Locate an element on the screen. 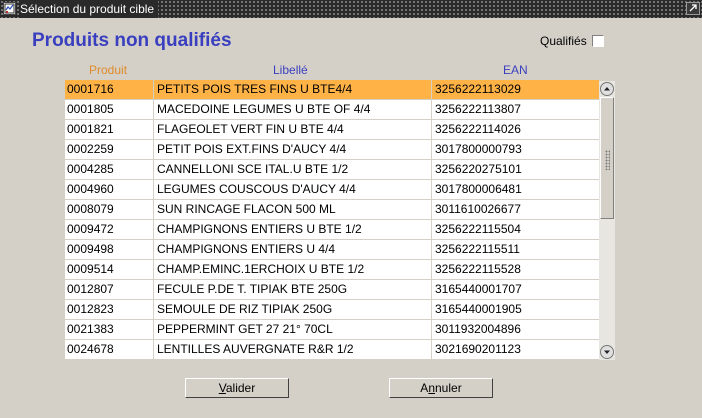 The image size is (702, 418). cell-libelle: LEGUMES COUSCOUS D'AUCY 4/4 is located at coordinates (292, 189).